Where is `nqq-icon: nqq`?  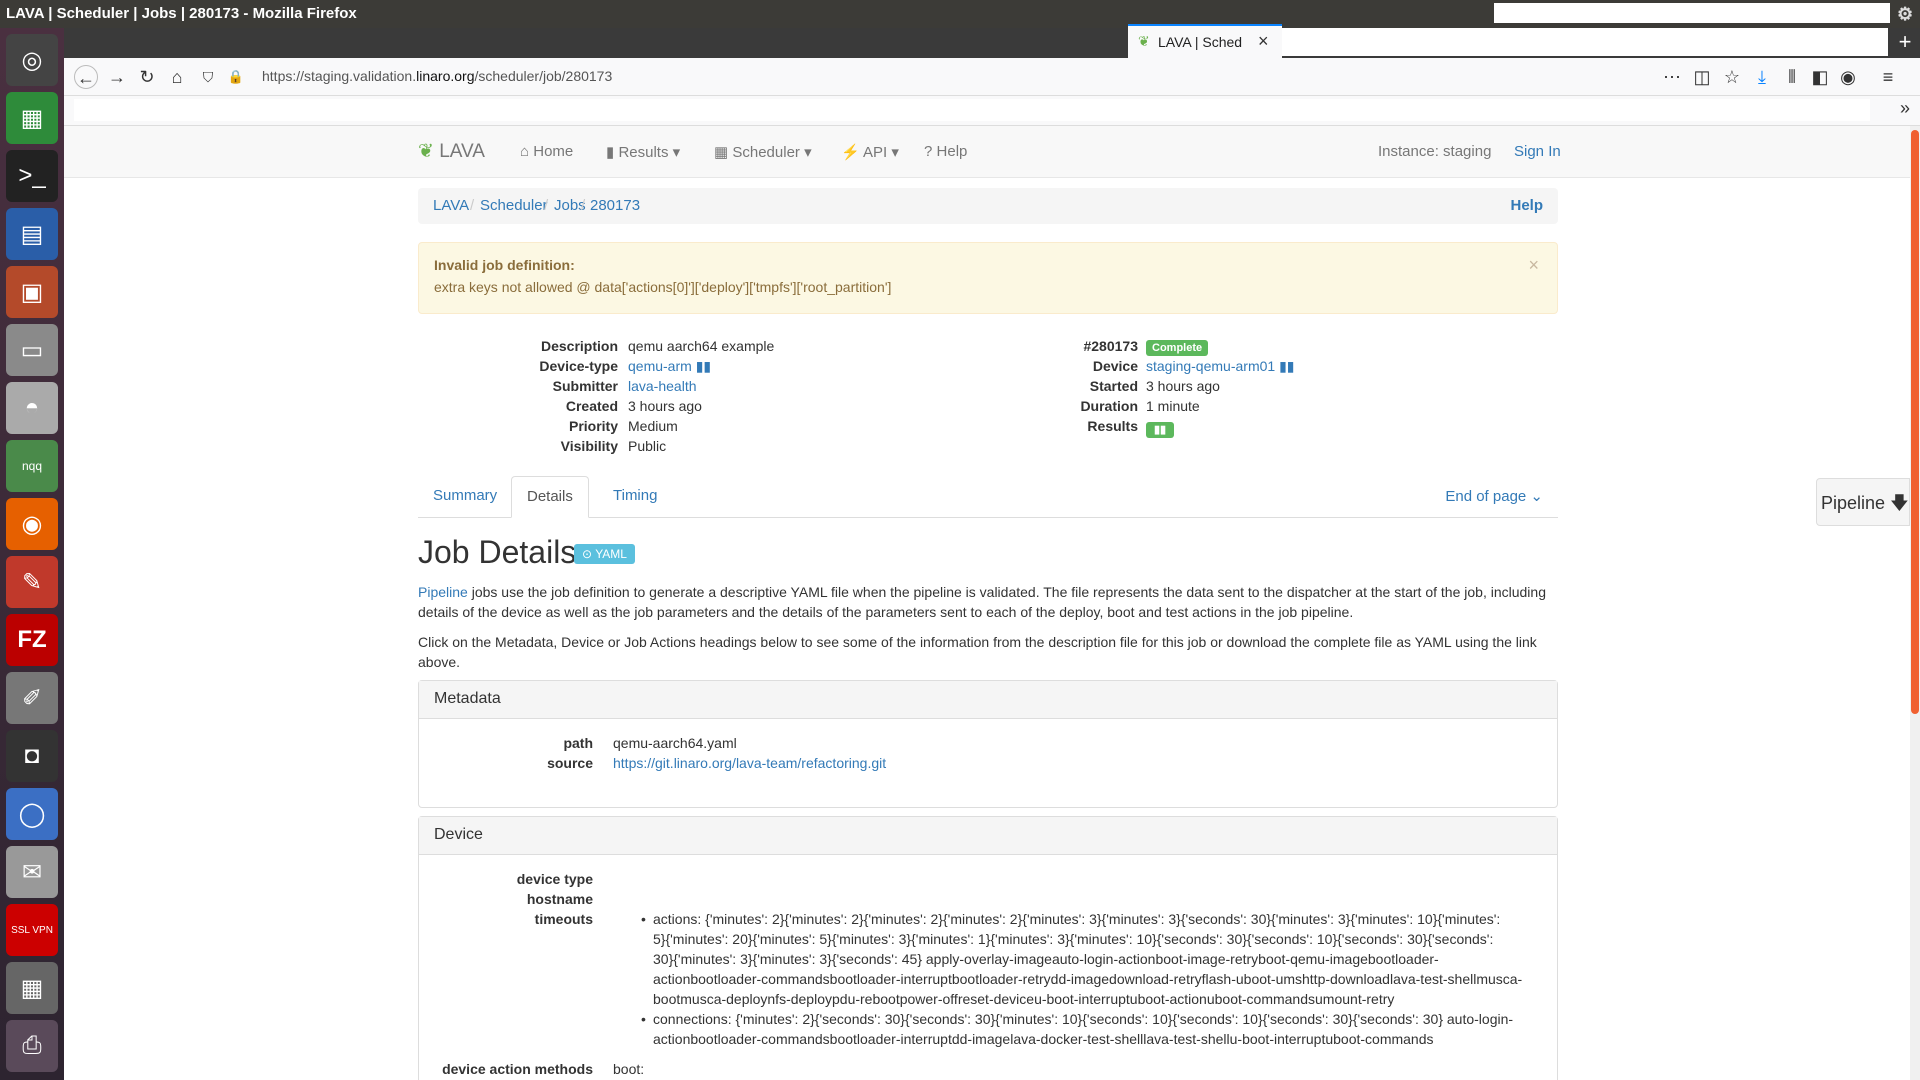 nqq-icon: nqq is located at coordinates (32, 466).